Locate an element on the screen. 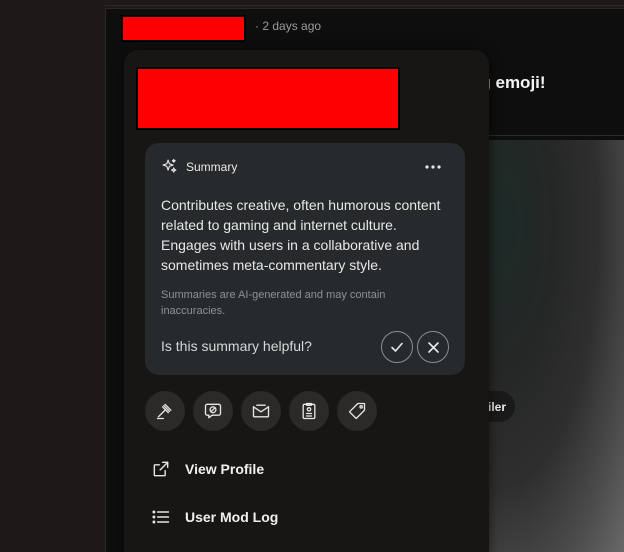  post-time-text: 2 days ago is located at coordinates (292, 26).